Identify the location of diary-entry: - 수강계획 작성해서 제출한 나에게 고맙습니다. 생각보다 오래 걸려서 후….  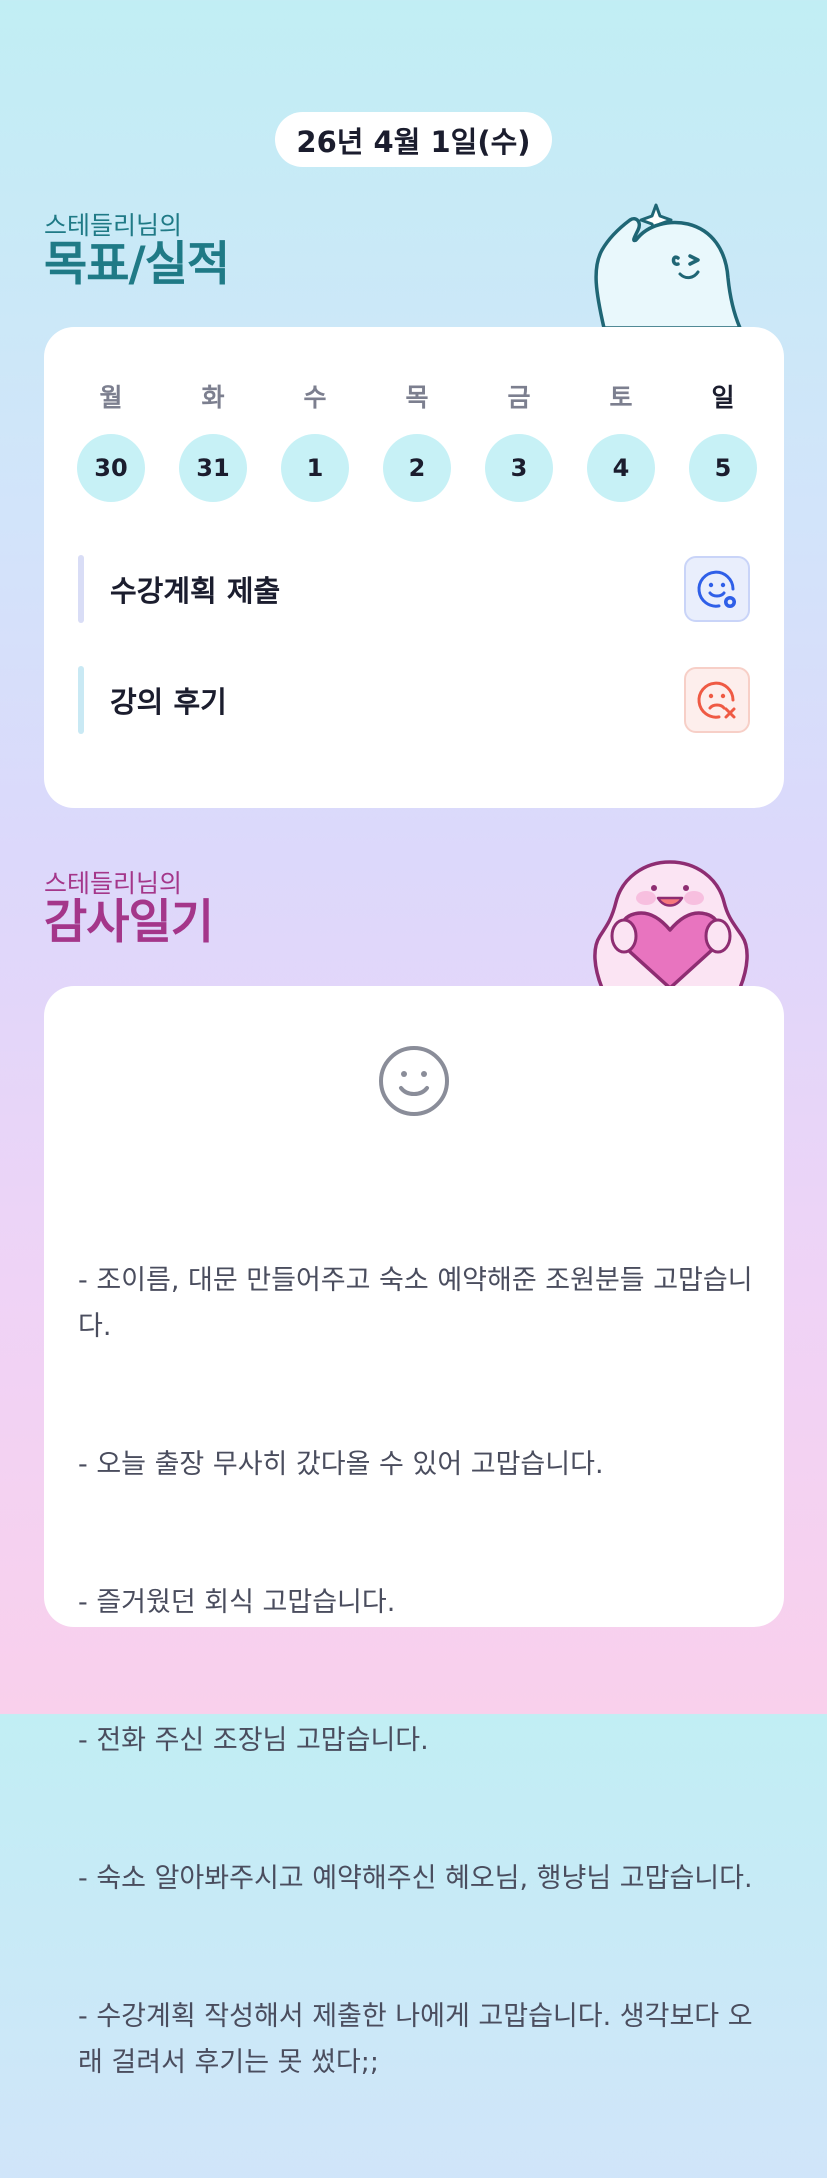
(415, 2039).